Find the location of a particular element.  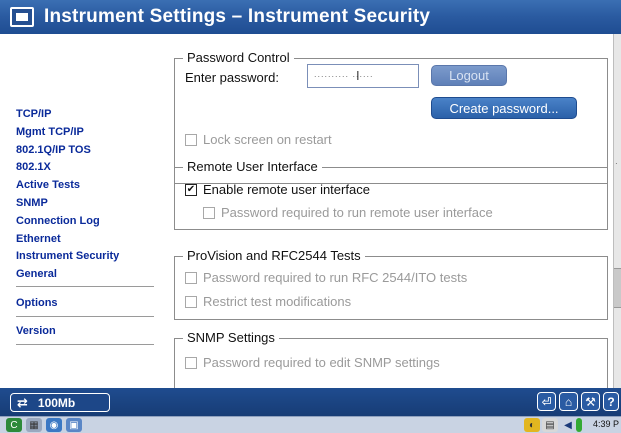

snmp-password-row: Password required to edit SNMP settings is located at coordinates (312, 362).